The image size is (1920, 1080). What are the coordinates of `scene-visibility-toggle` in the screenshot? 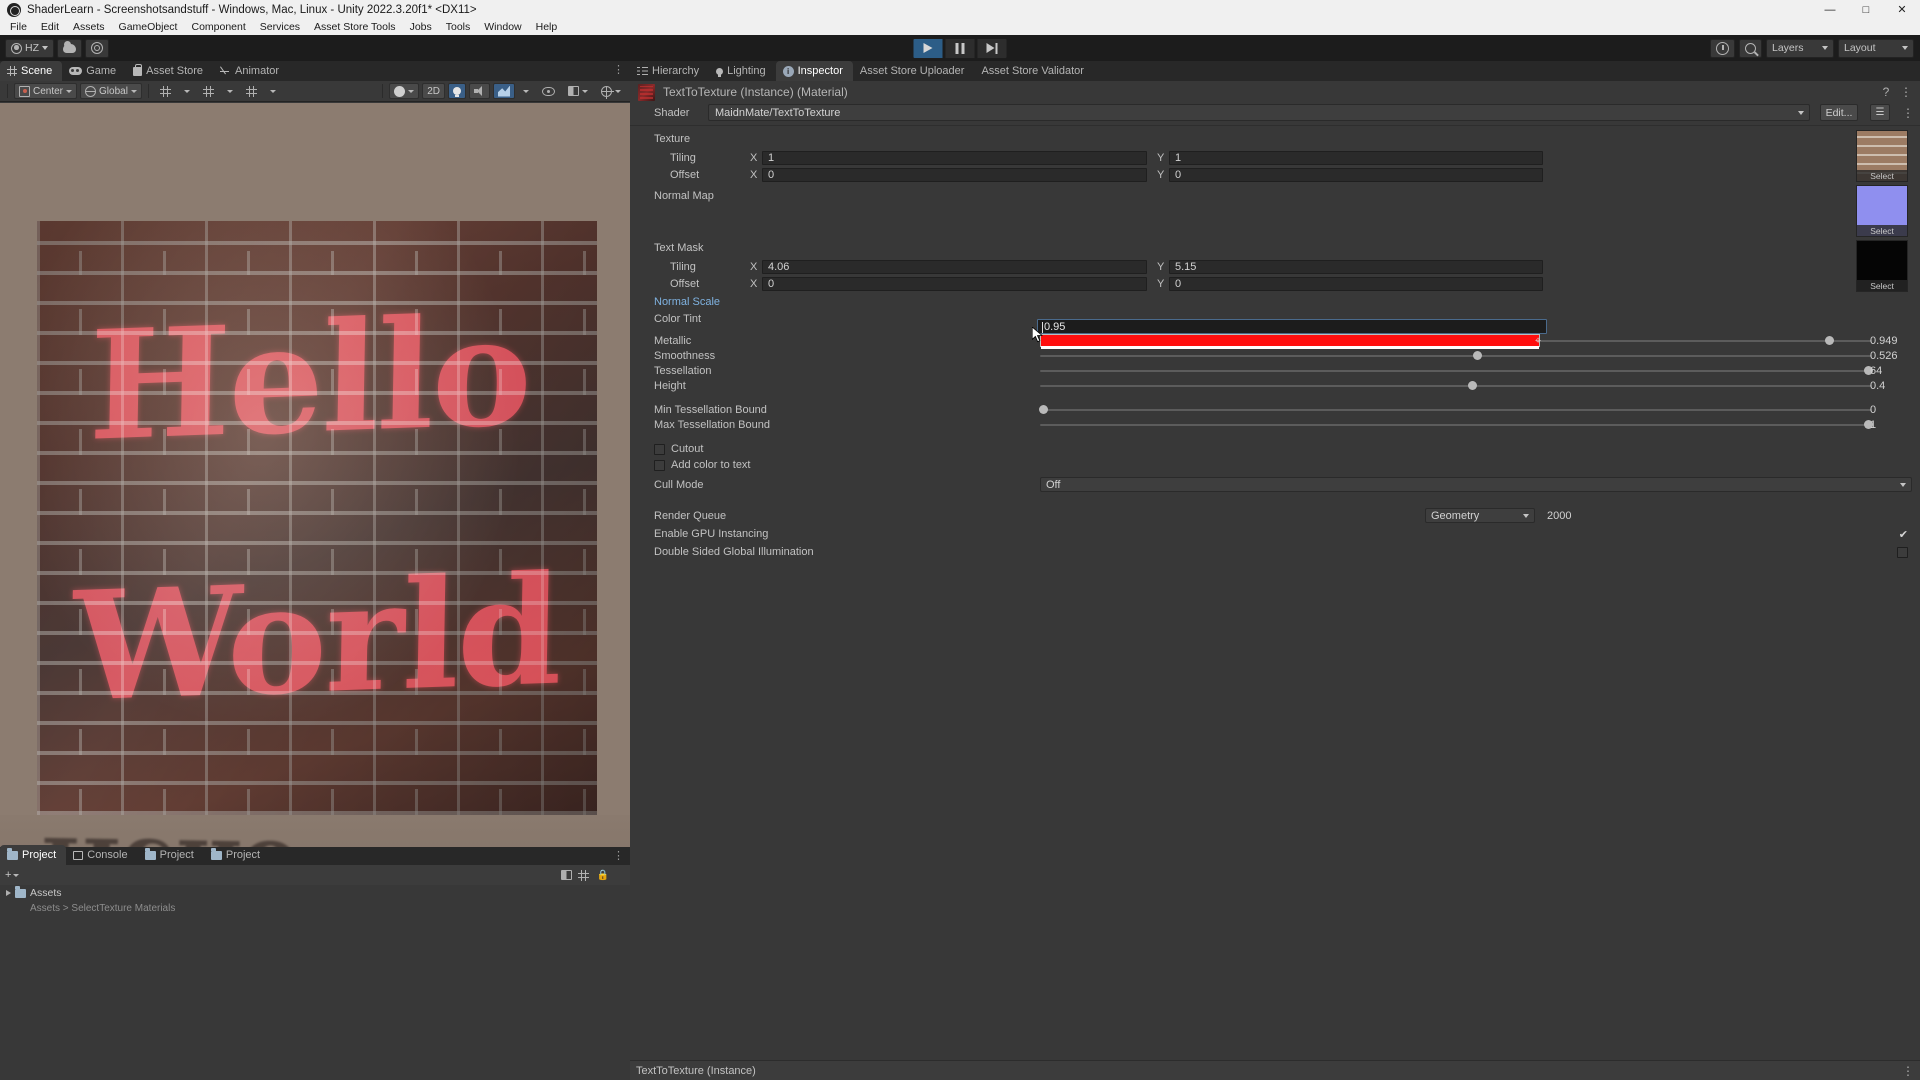 It's located at (548, 91).